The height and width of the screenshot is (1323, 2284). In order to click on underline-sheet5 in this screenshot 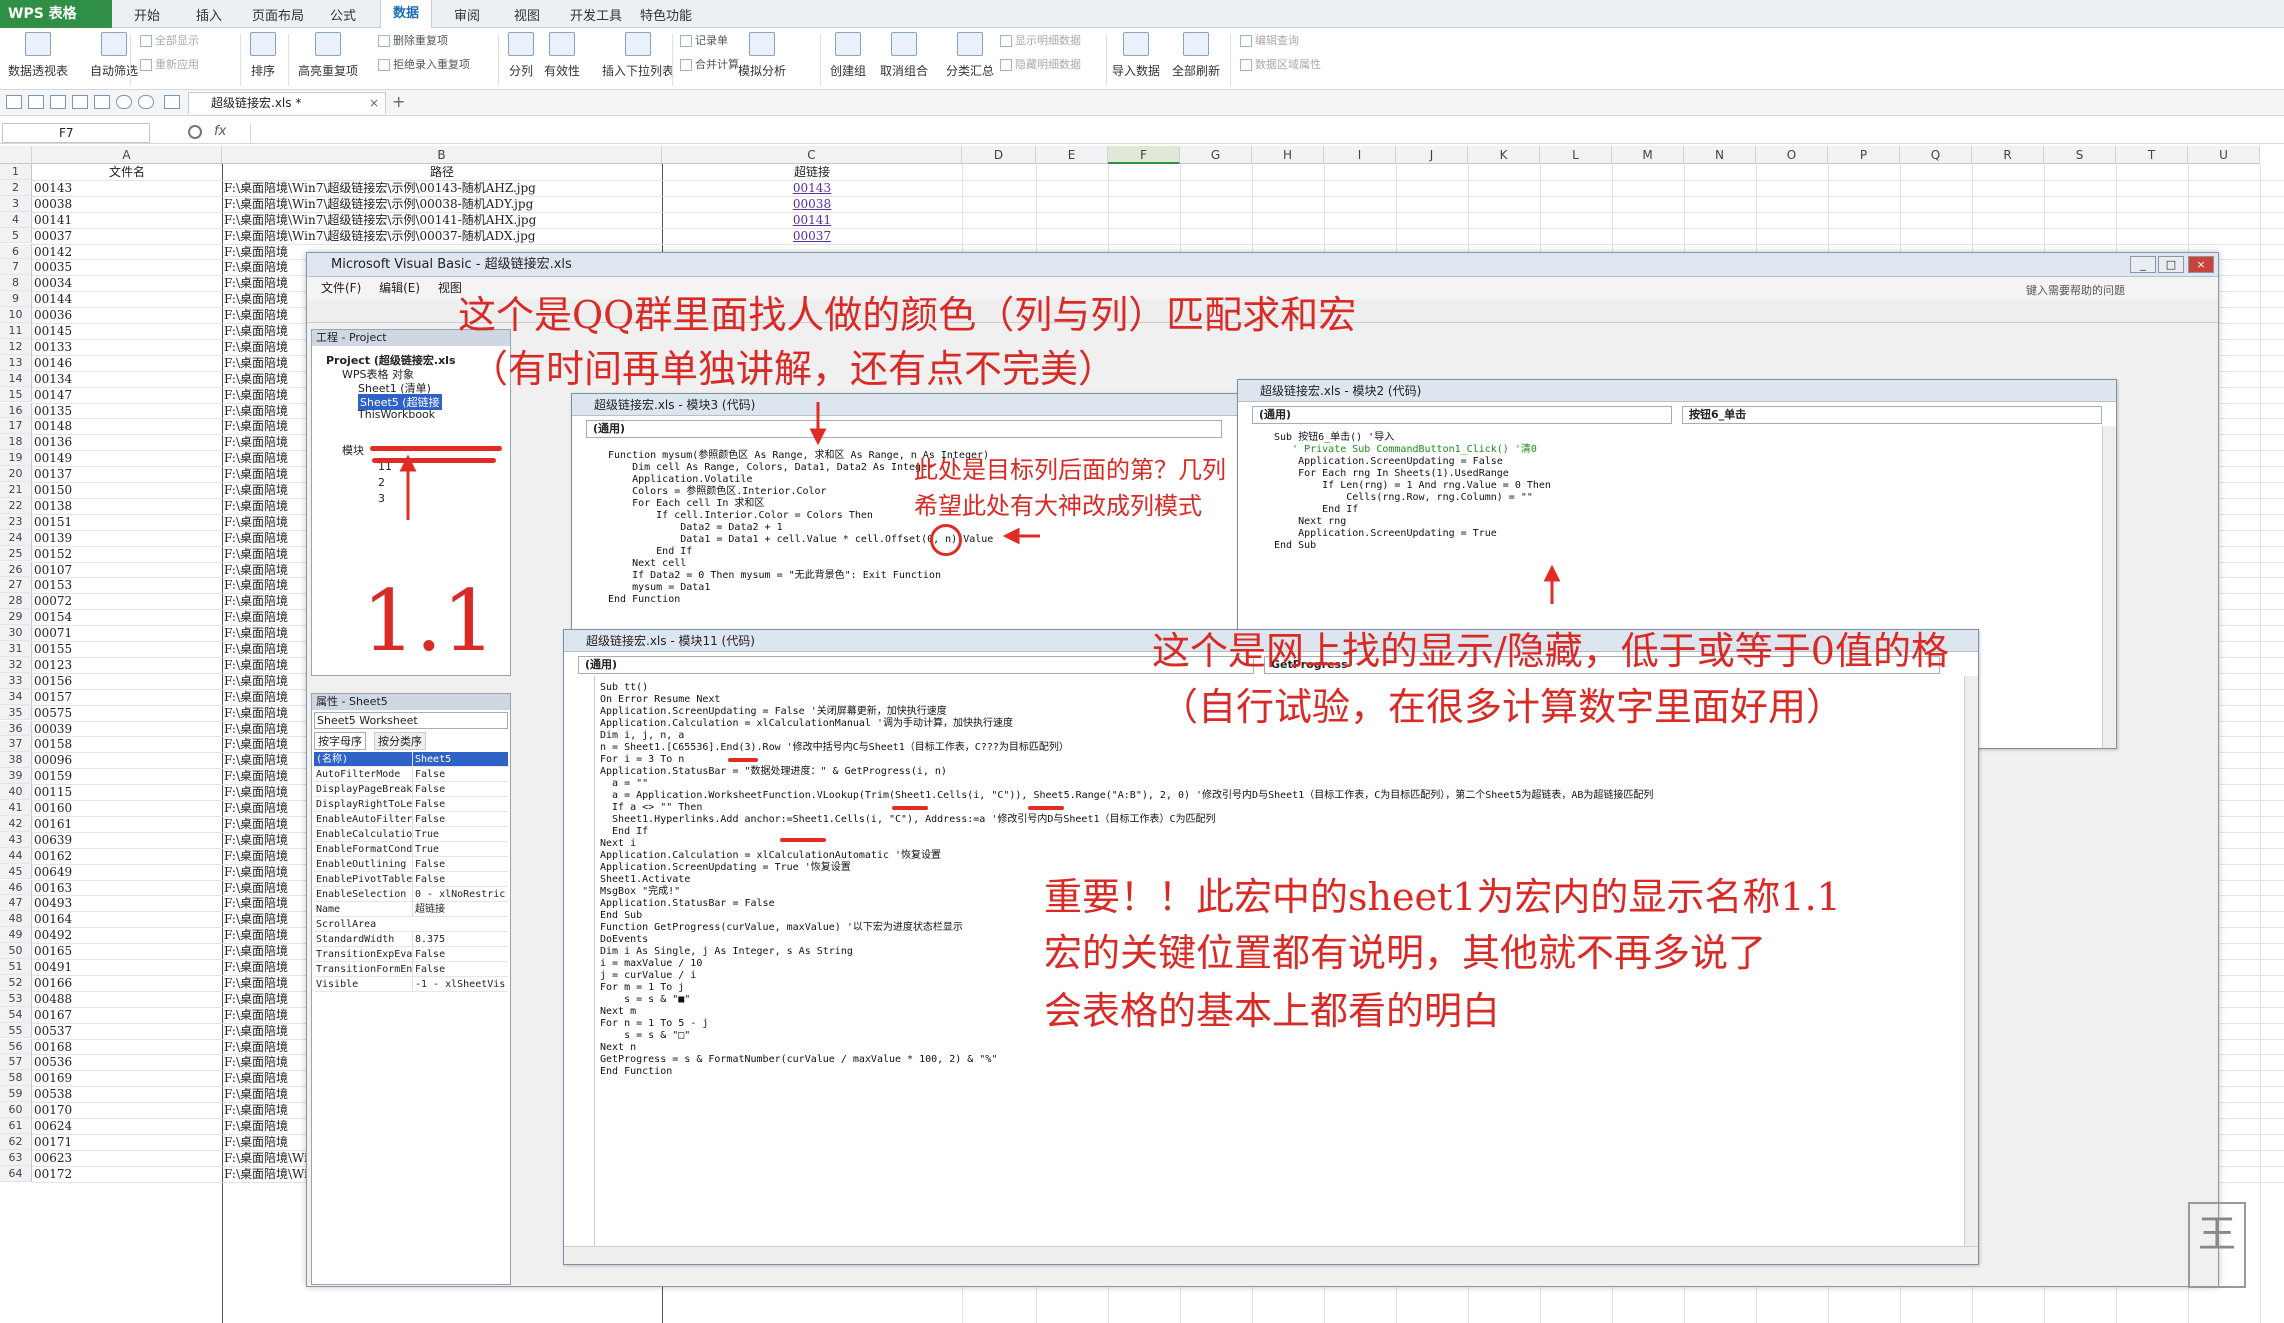, I will do `click(434, 460)`.